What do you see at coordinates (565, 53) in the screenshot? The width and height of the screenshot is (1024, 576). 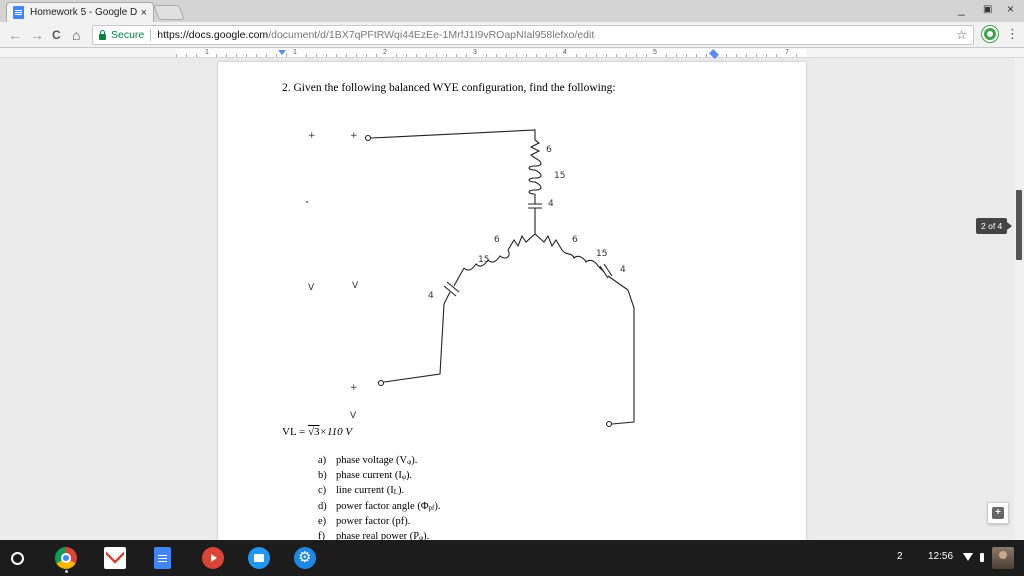 I see `ruler-number: 4` at bounding box center [565, 53].